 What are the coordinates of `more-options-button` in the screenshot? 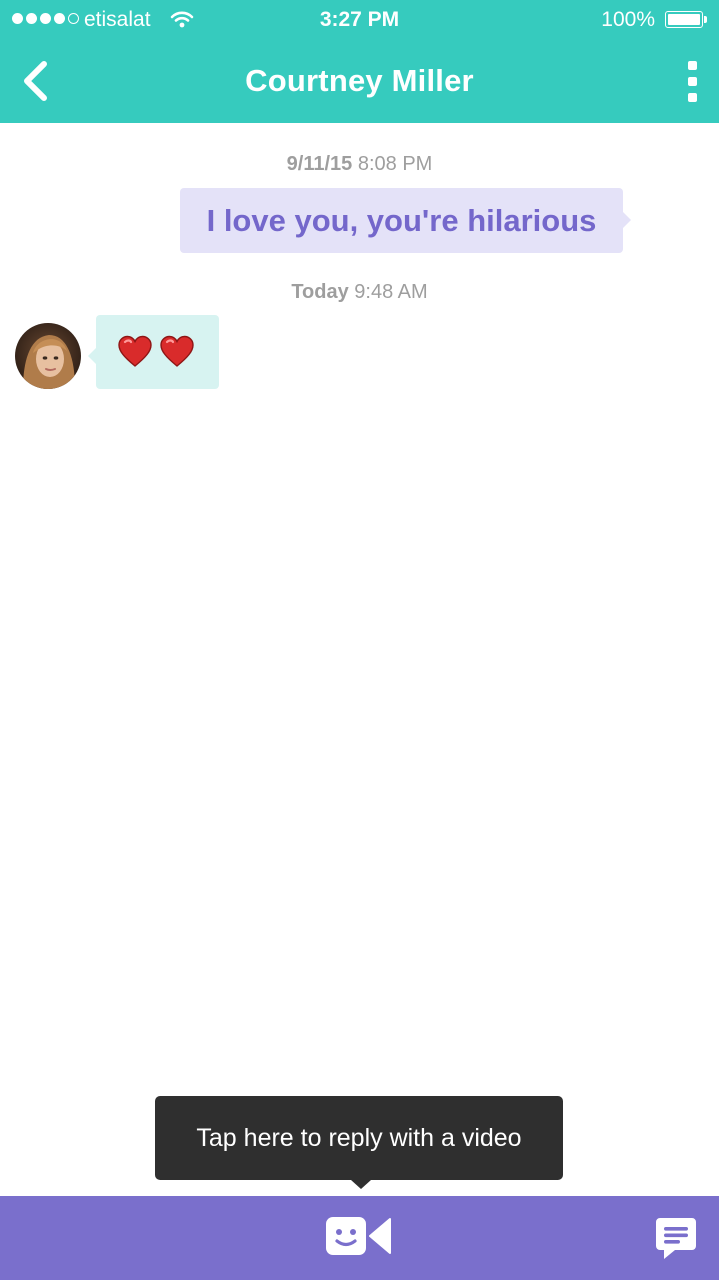 It's located at (693, 82).